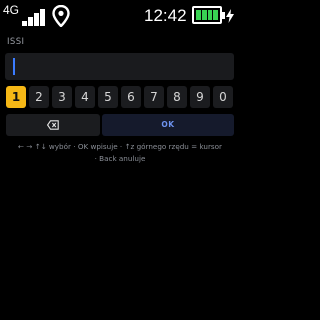 Image resolution: width=320 pixels, height=320 pixels. I want to click on backspace-button, so click(53, 125).